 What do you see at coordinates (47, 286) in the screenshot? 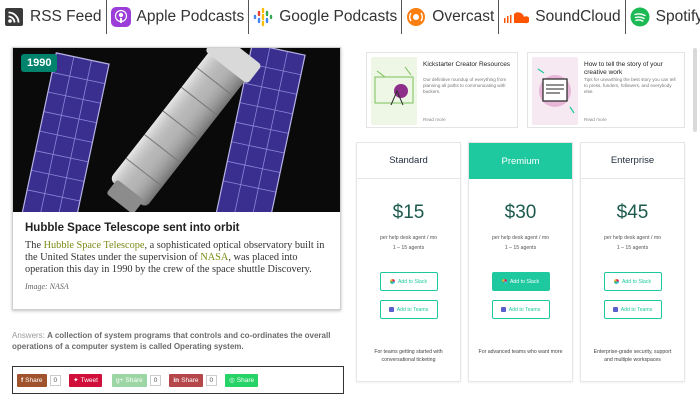
I see `image-credit: Image: NASA` at bounding box center [47, 286].